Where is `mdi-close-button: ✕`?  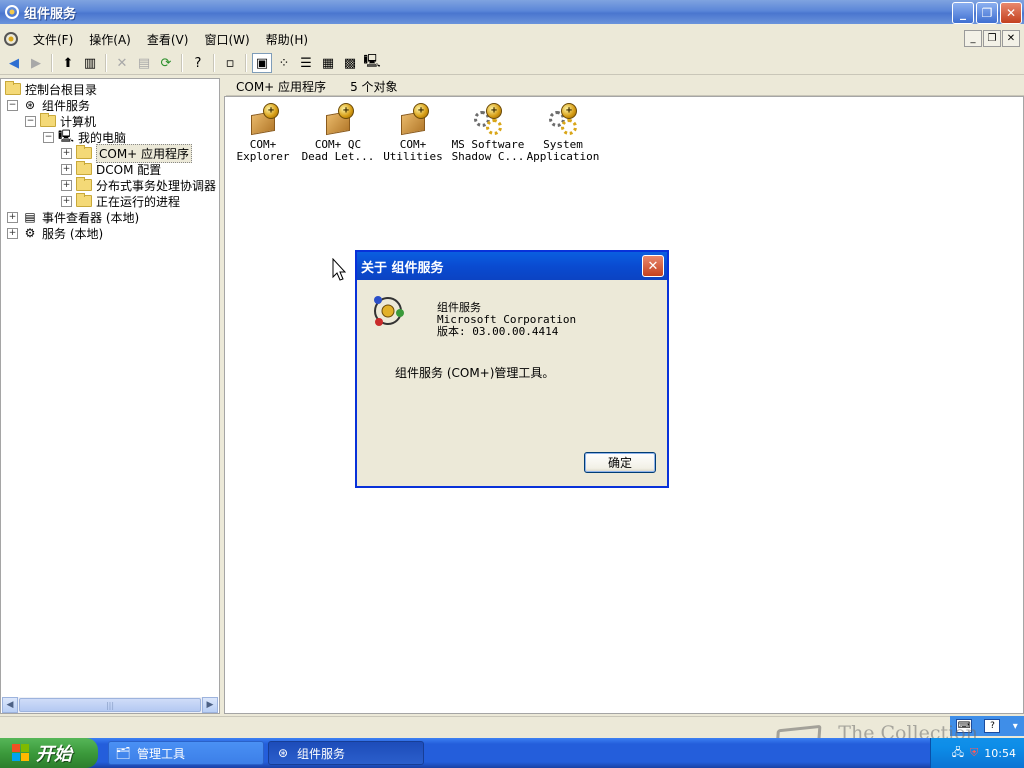 mdi-close-button: ✕ is located at coordinates (1011, 38).